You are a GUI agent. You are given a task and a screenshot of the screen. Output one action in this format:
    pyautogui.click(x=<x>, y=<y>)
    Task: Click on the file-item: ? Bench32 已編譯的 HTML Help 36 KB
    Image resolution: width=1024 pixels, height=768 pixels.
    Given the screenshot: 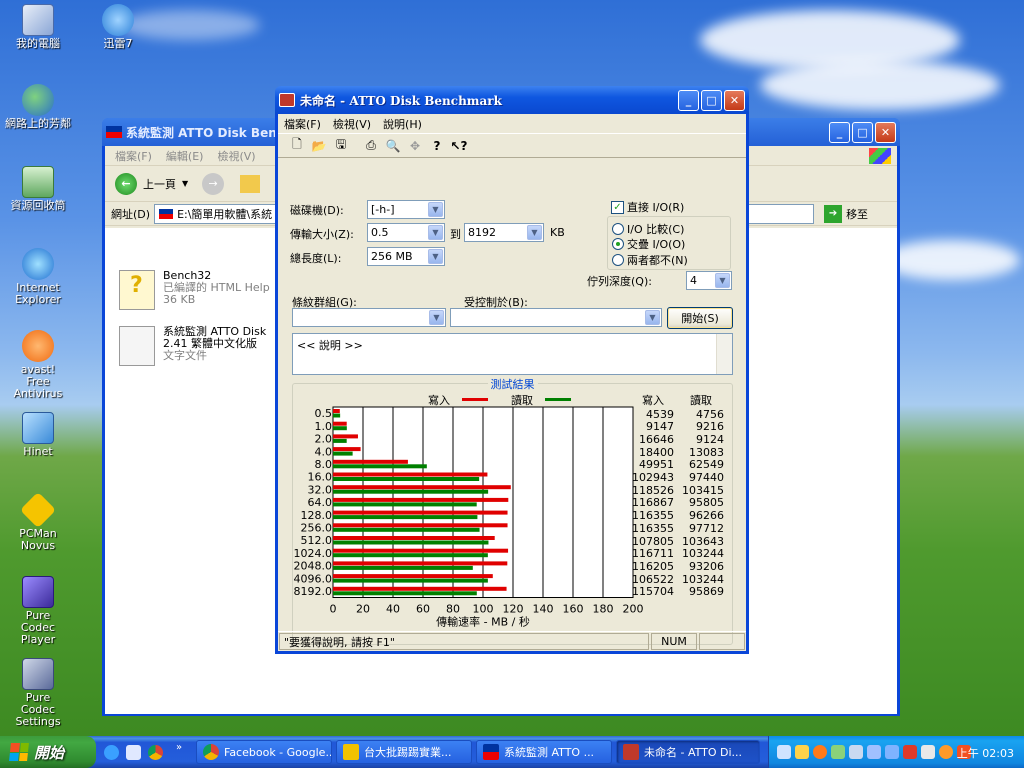 What is the action you would take?
    pyautogui.click(x=194, y=290)
    